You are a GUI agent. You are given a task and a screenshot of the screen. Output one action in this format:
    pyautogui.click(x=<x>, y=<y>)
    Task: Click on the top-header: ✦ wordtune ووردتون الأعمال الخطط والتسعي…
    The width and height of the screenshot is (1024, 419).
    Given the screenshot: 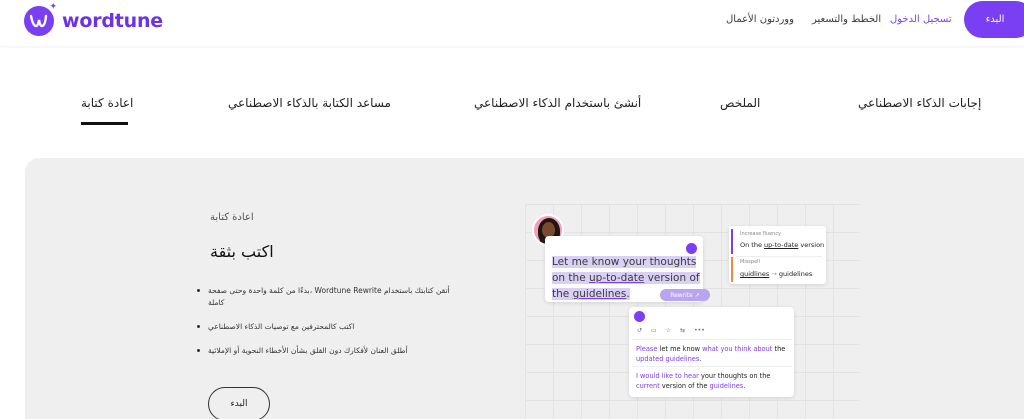 What is the action you would take?
    pyautogui.click(x=512, y=23)
    